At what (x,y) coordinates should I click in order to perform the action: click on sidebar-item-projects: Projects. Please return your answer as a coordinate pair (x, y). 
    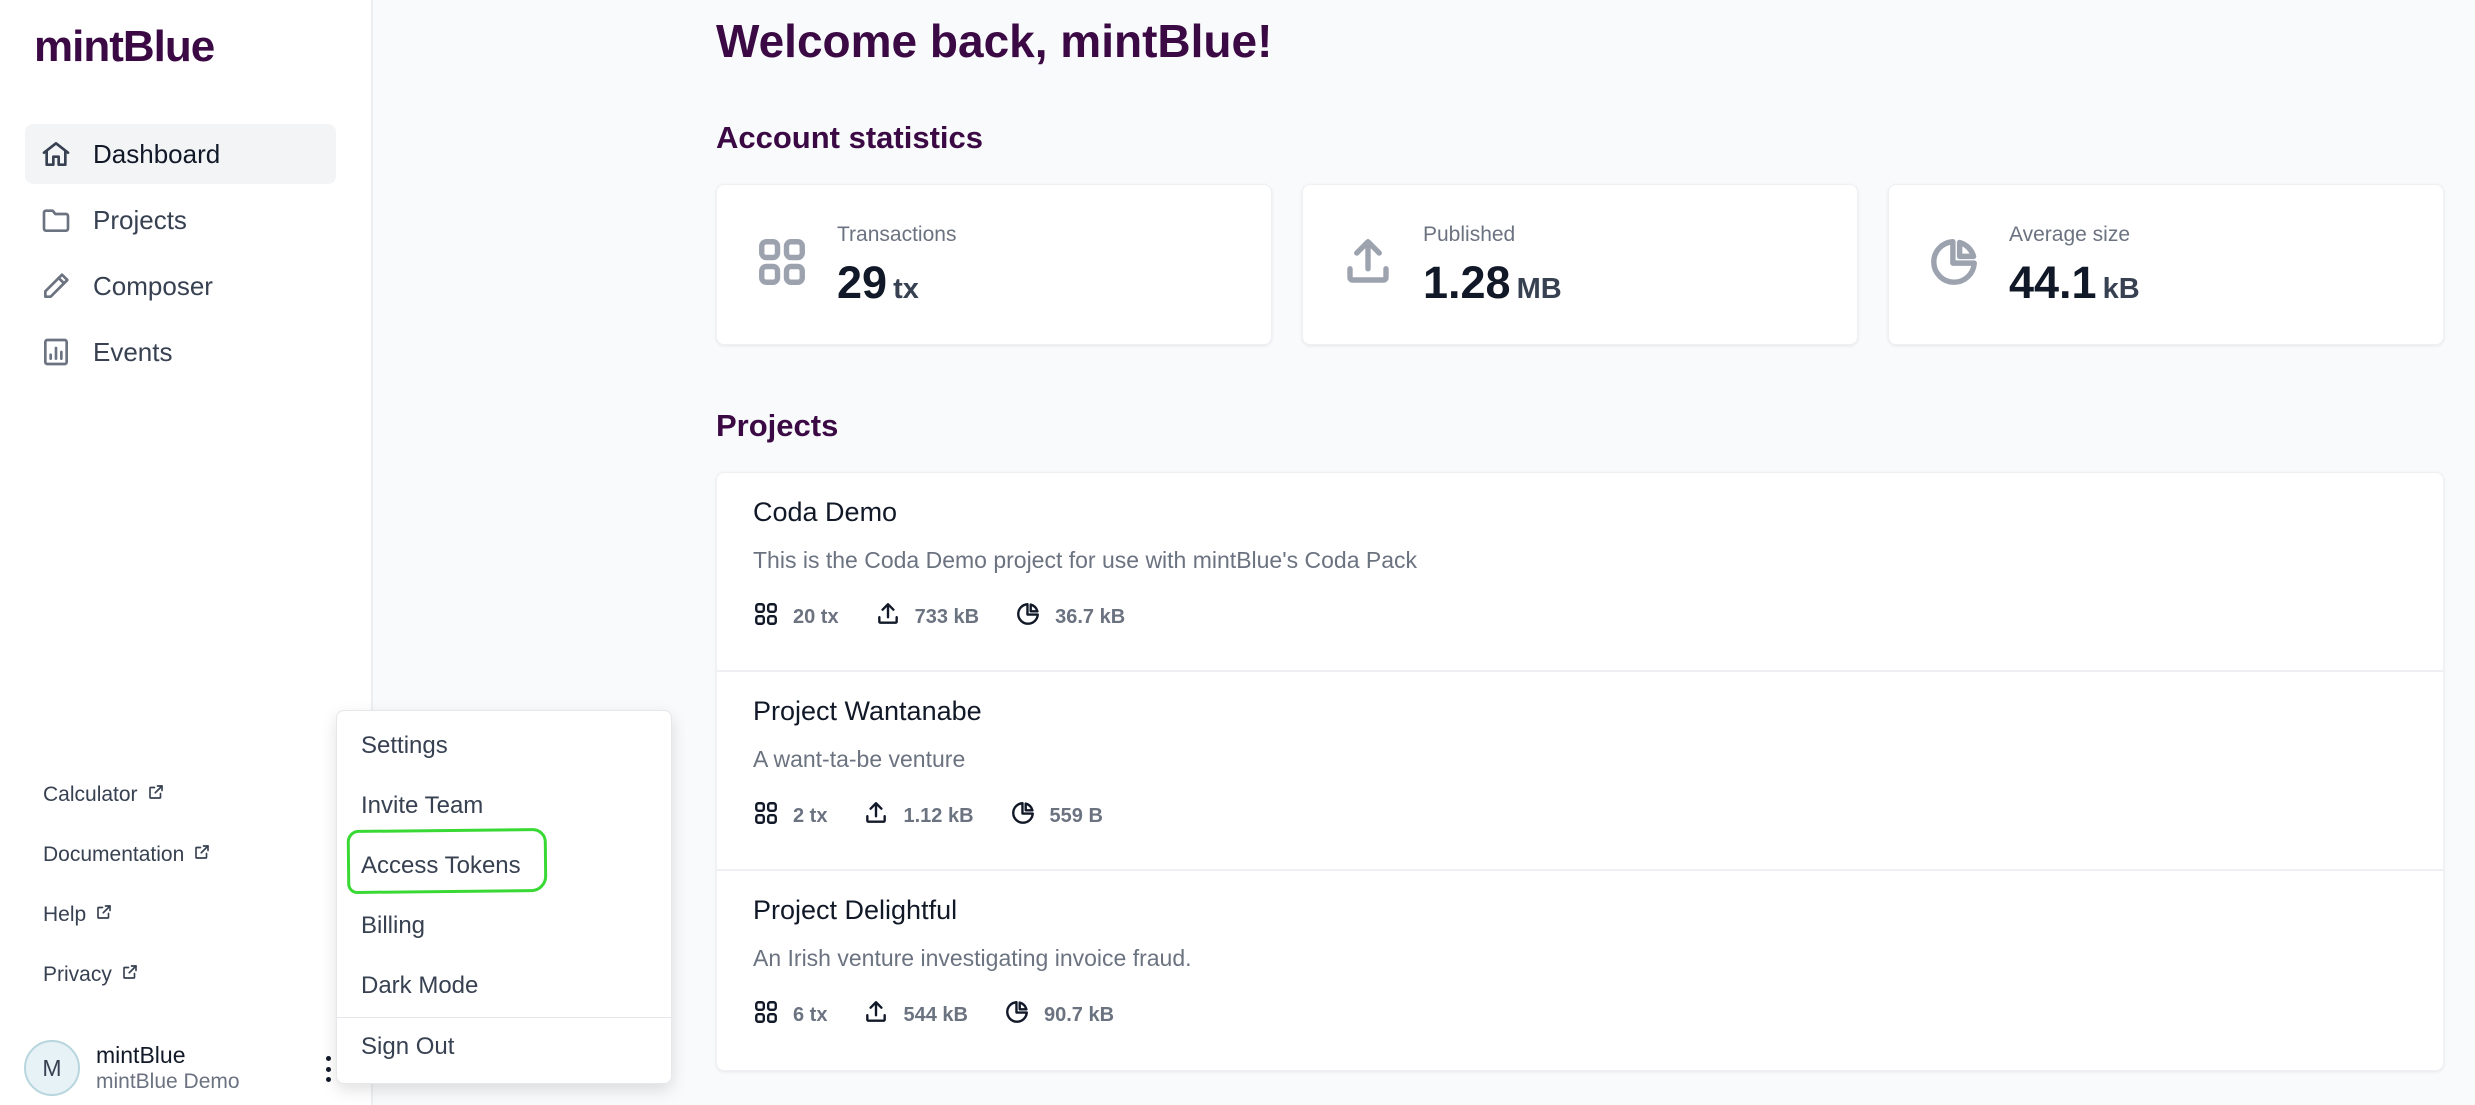
    Looking at the image, I should click on (180, 220).